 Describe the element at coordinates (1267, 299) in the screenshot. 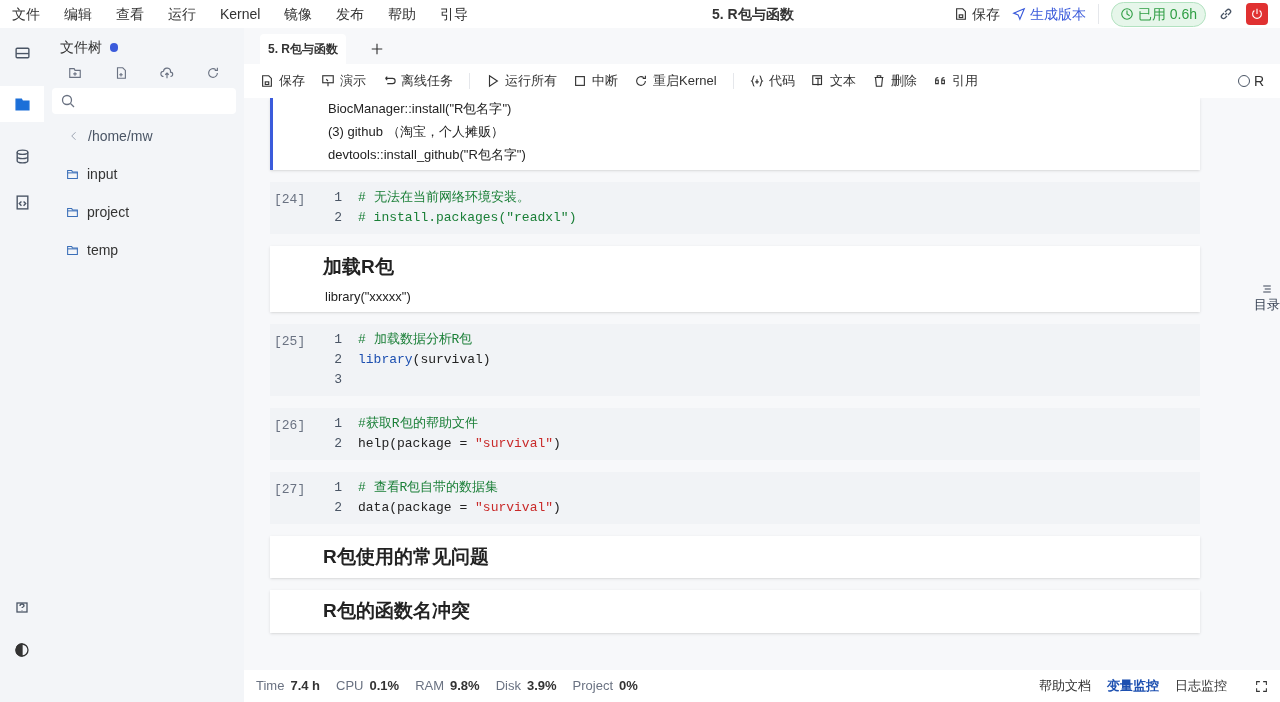

I see `toc-button: 目录` at that location.